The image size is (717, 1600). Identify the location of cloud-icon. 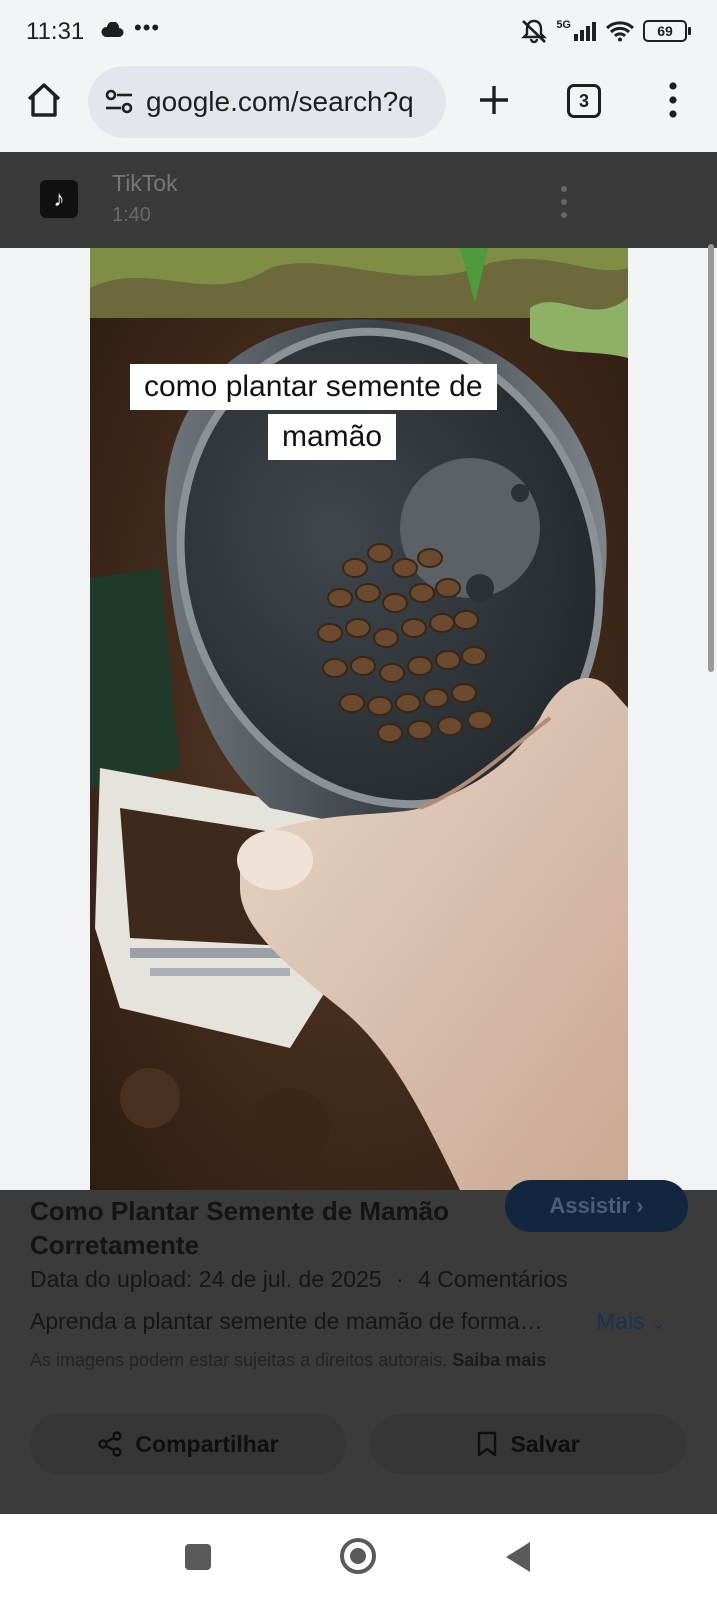
(112, 29).